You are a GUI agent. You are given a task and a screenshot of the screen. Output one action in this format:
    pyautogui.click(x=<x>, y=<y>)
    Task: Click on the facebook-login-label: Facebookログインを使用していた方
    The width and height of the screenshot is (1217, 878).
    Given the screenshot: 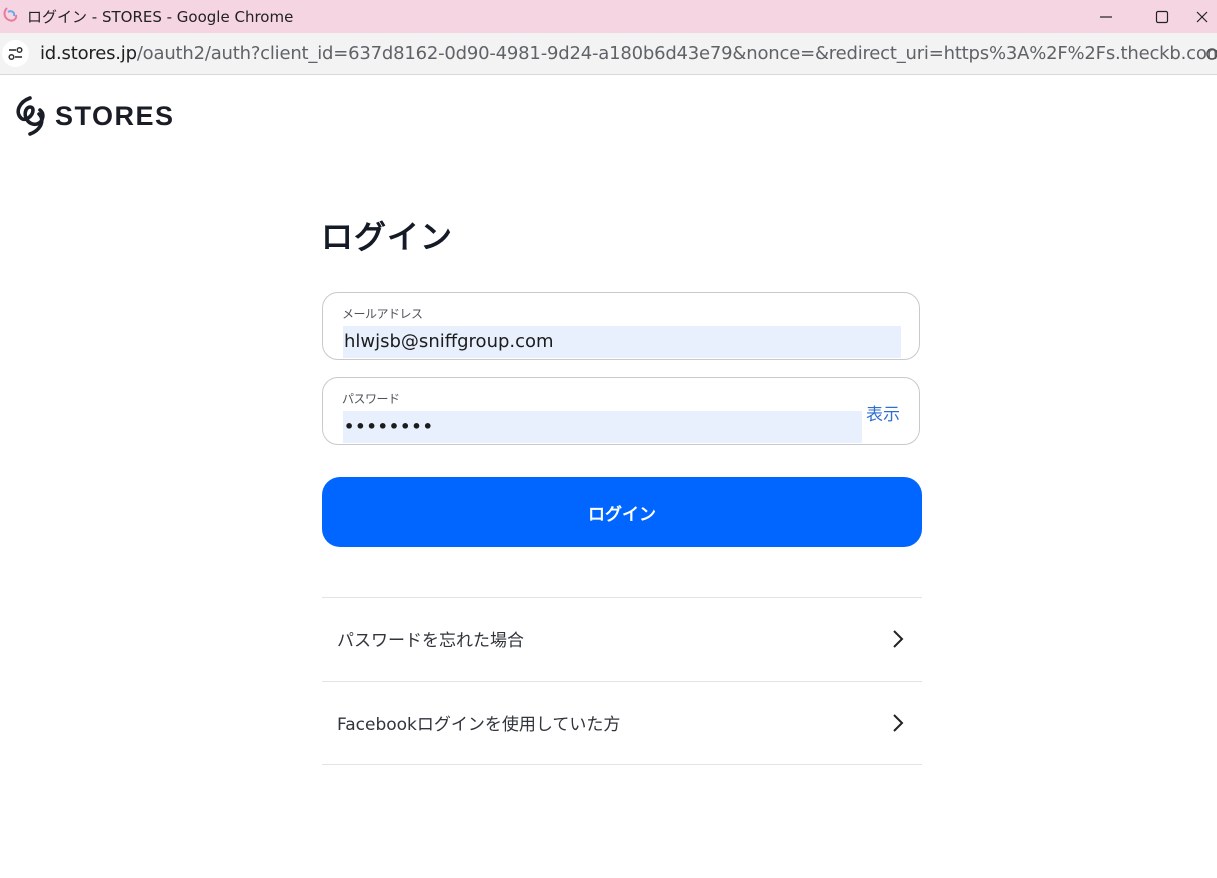 What is the action you would take?
    pyautogui.click(x=479, y=725)
    